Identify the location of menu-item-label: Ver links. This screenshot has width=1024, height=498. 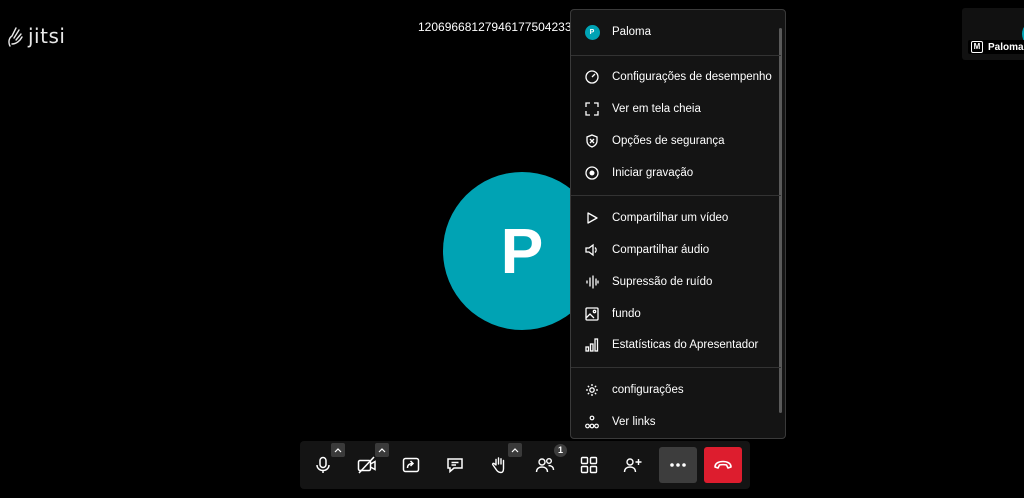
(634, 422).